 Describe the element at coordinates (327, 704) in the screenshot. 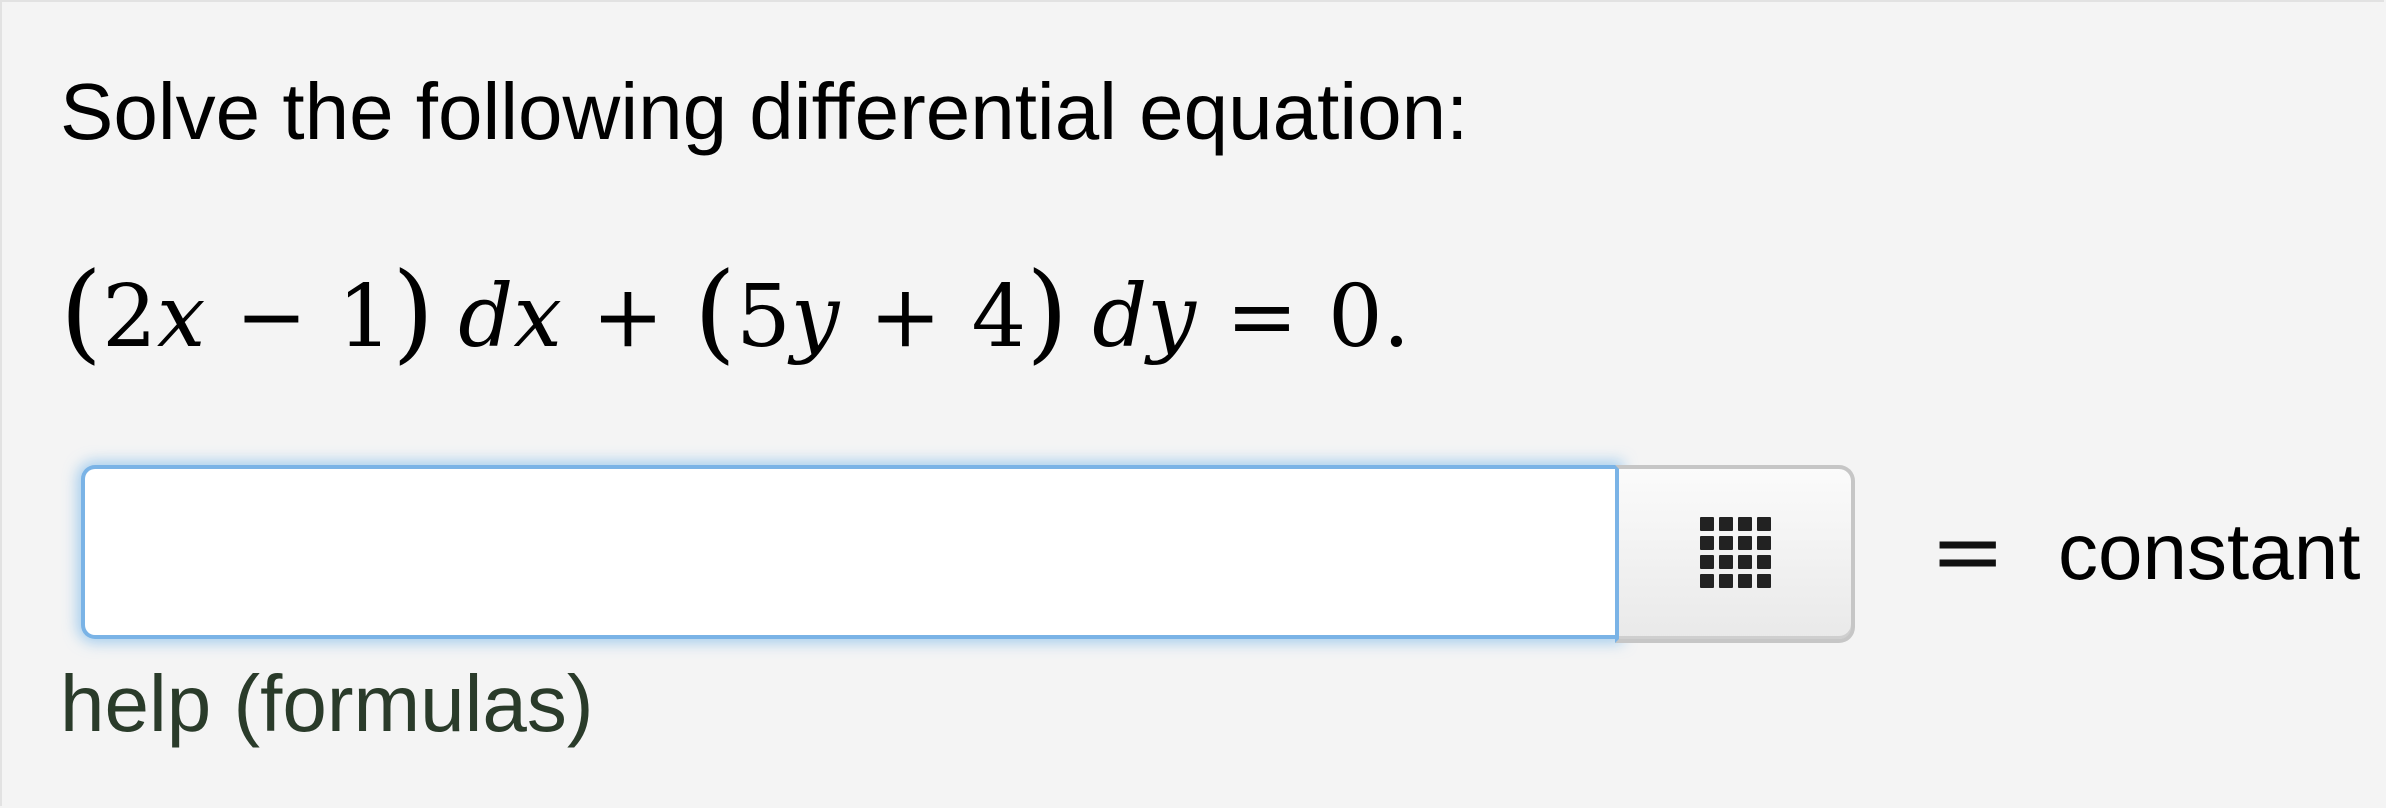

I see `help-formulas-link: help (formulas)` at that location.